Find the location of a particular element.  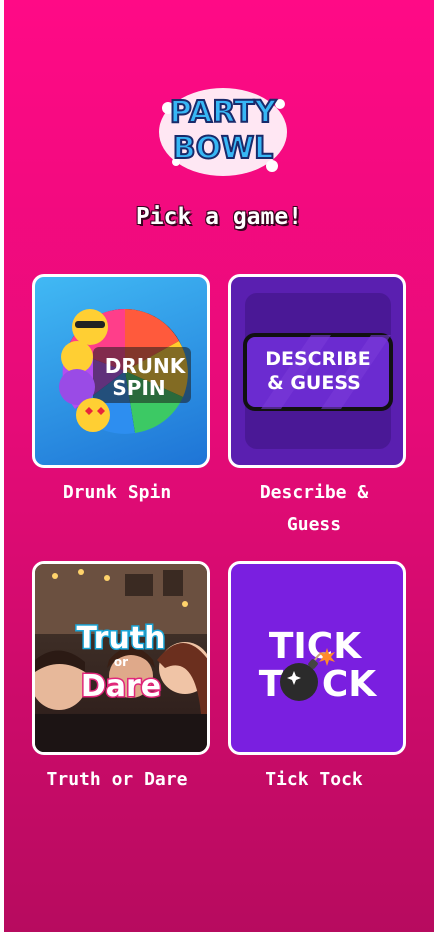

describe-guess-art-line1: DESCRIBE is located at coordinates (318, 359).